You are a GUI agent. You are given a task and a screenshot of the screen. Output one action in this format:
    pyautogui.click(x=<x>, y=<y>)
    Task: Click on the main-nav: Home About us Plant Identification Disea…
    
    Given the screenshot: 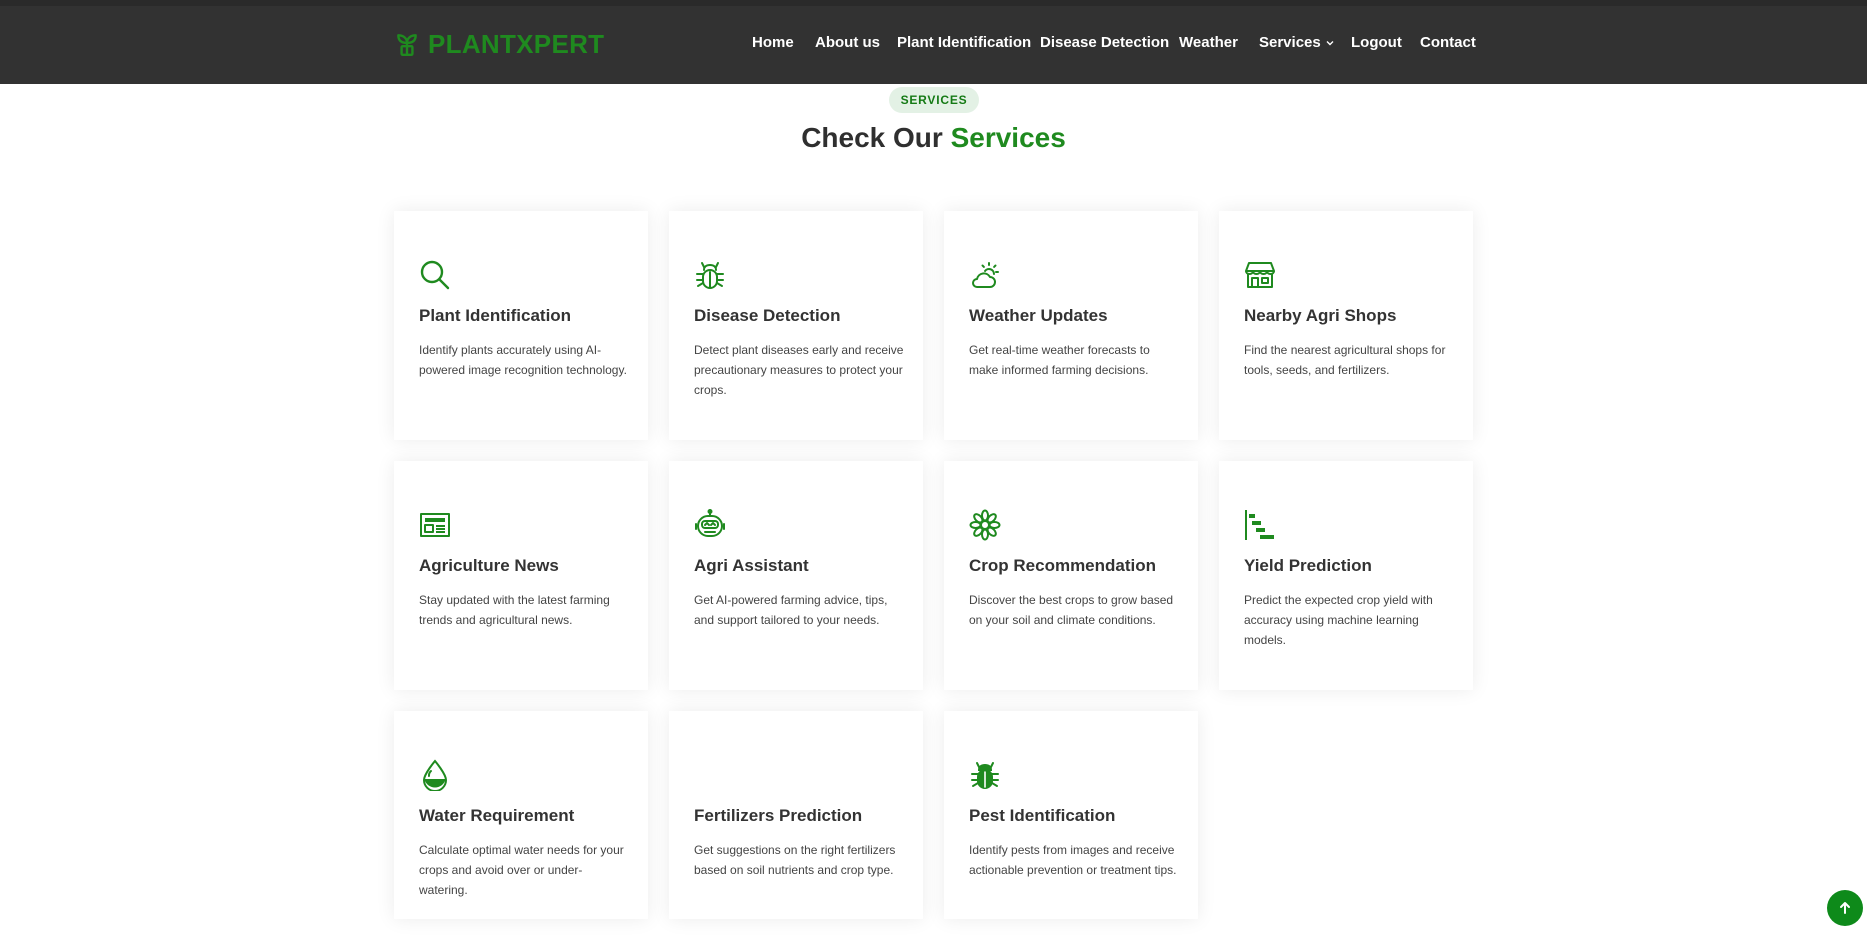 What is the action you would take?
    pyautogui.click(x=933, y=45)
    